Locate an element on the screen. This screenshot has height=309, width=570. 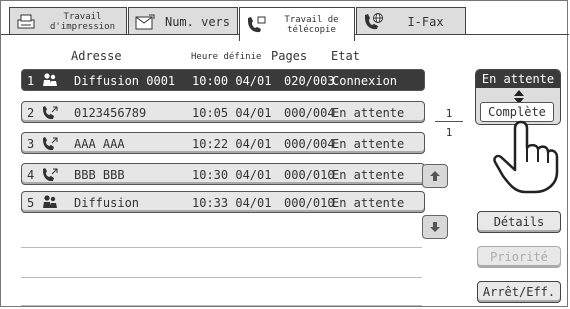
job-number: 5 is located at coordinates (31, 203).